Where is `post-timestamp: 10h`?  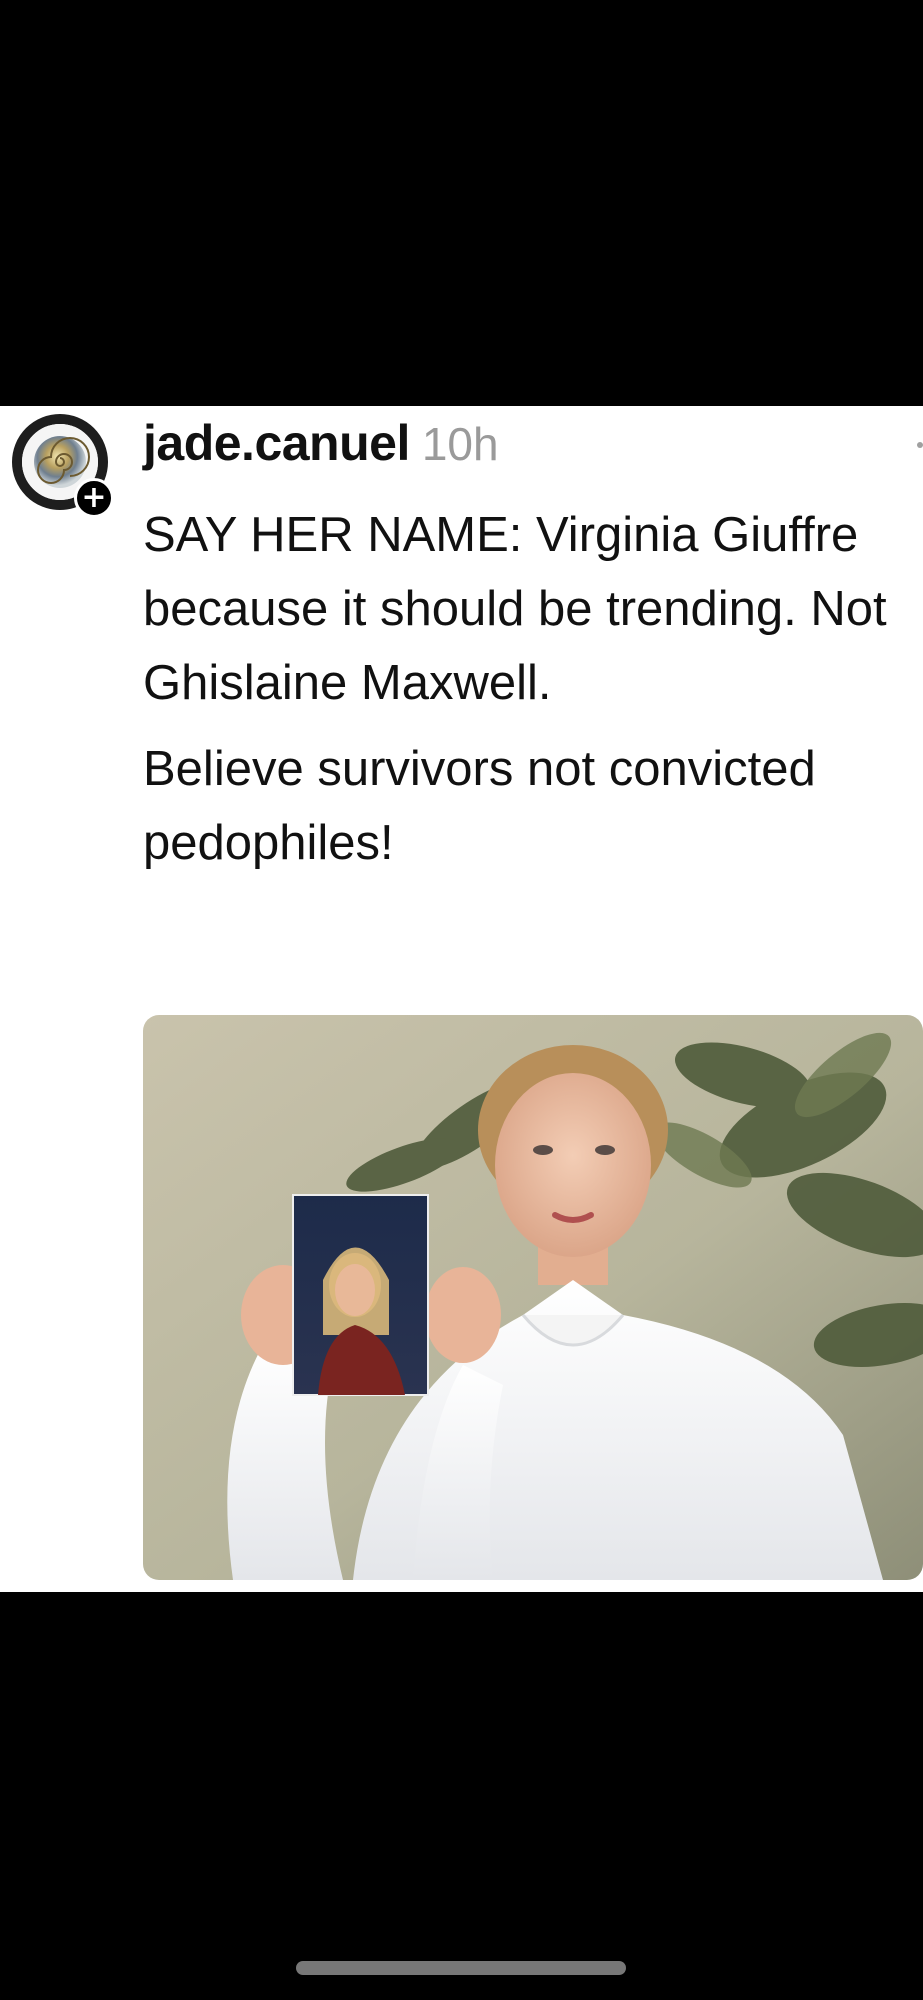 post-timestamp: 10h is located at coordinates (460, 444).